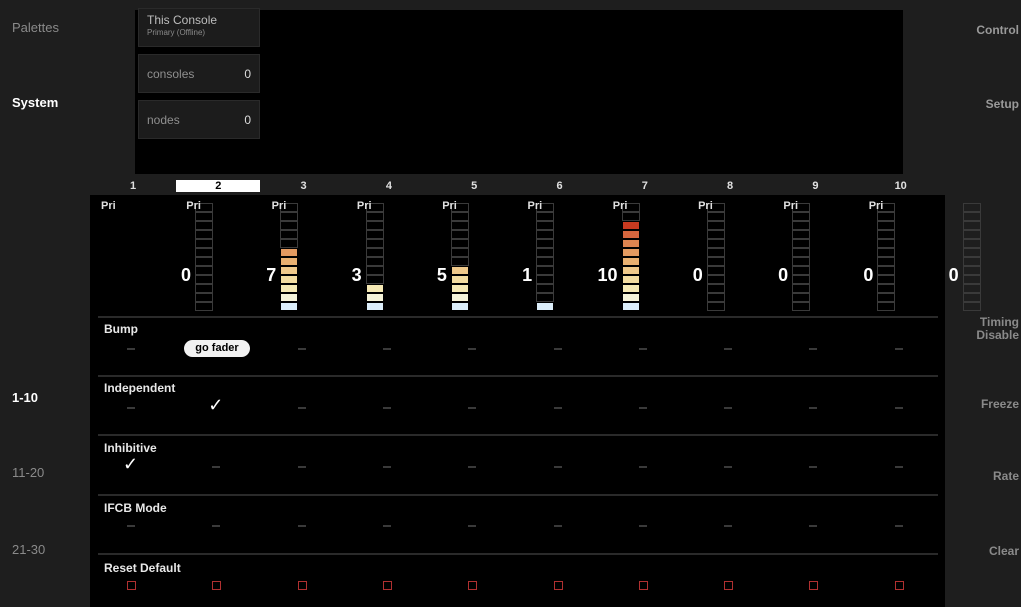 This screenshot has width=1021, height=607. I want to click on fader-number-8: 8, so click(730, 186).